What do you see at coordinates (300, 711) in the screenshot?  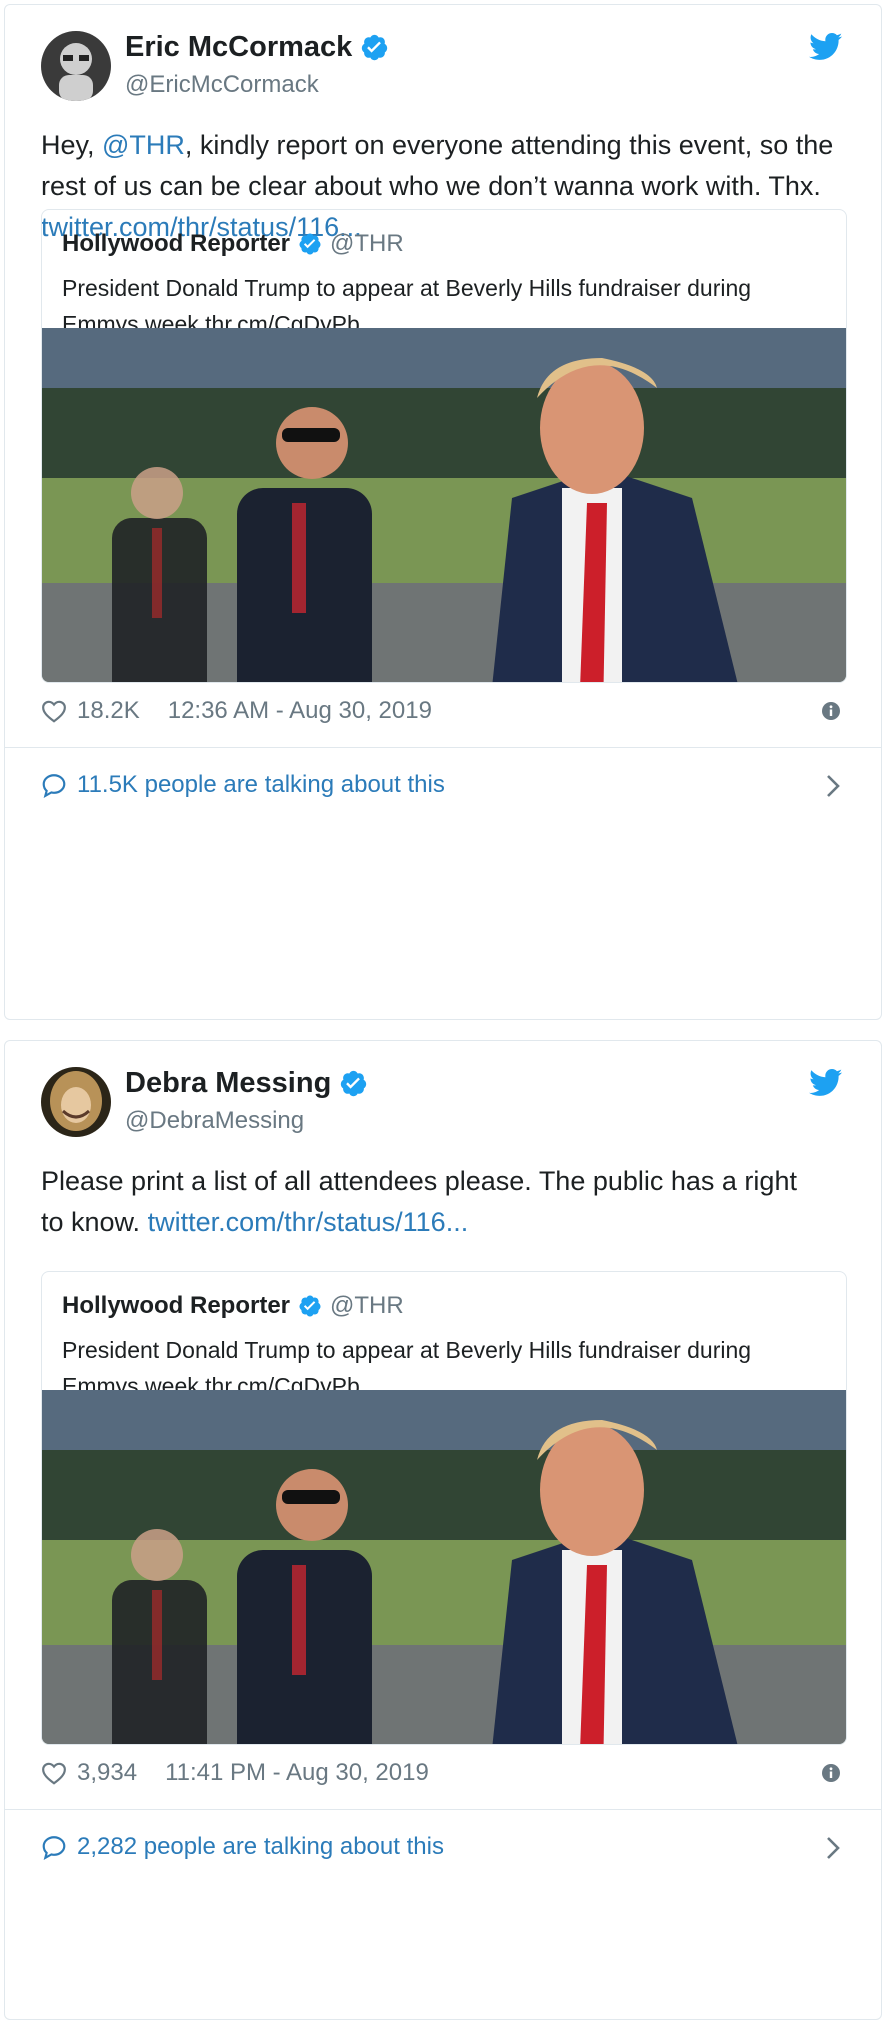 I see `timestamp: 12:36 AM - Aug 30, 2019` at bounding box center [300, 711].